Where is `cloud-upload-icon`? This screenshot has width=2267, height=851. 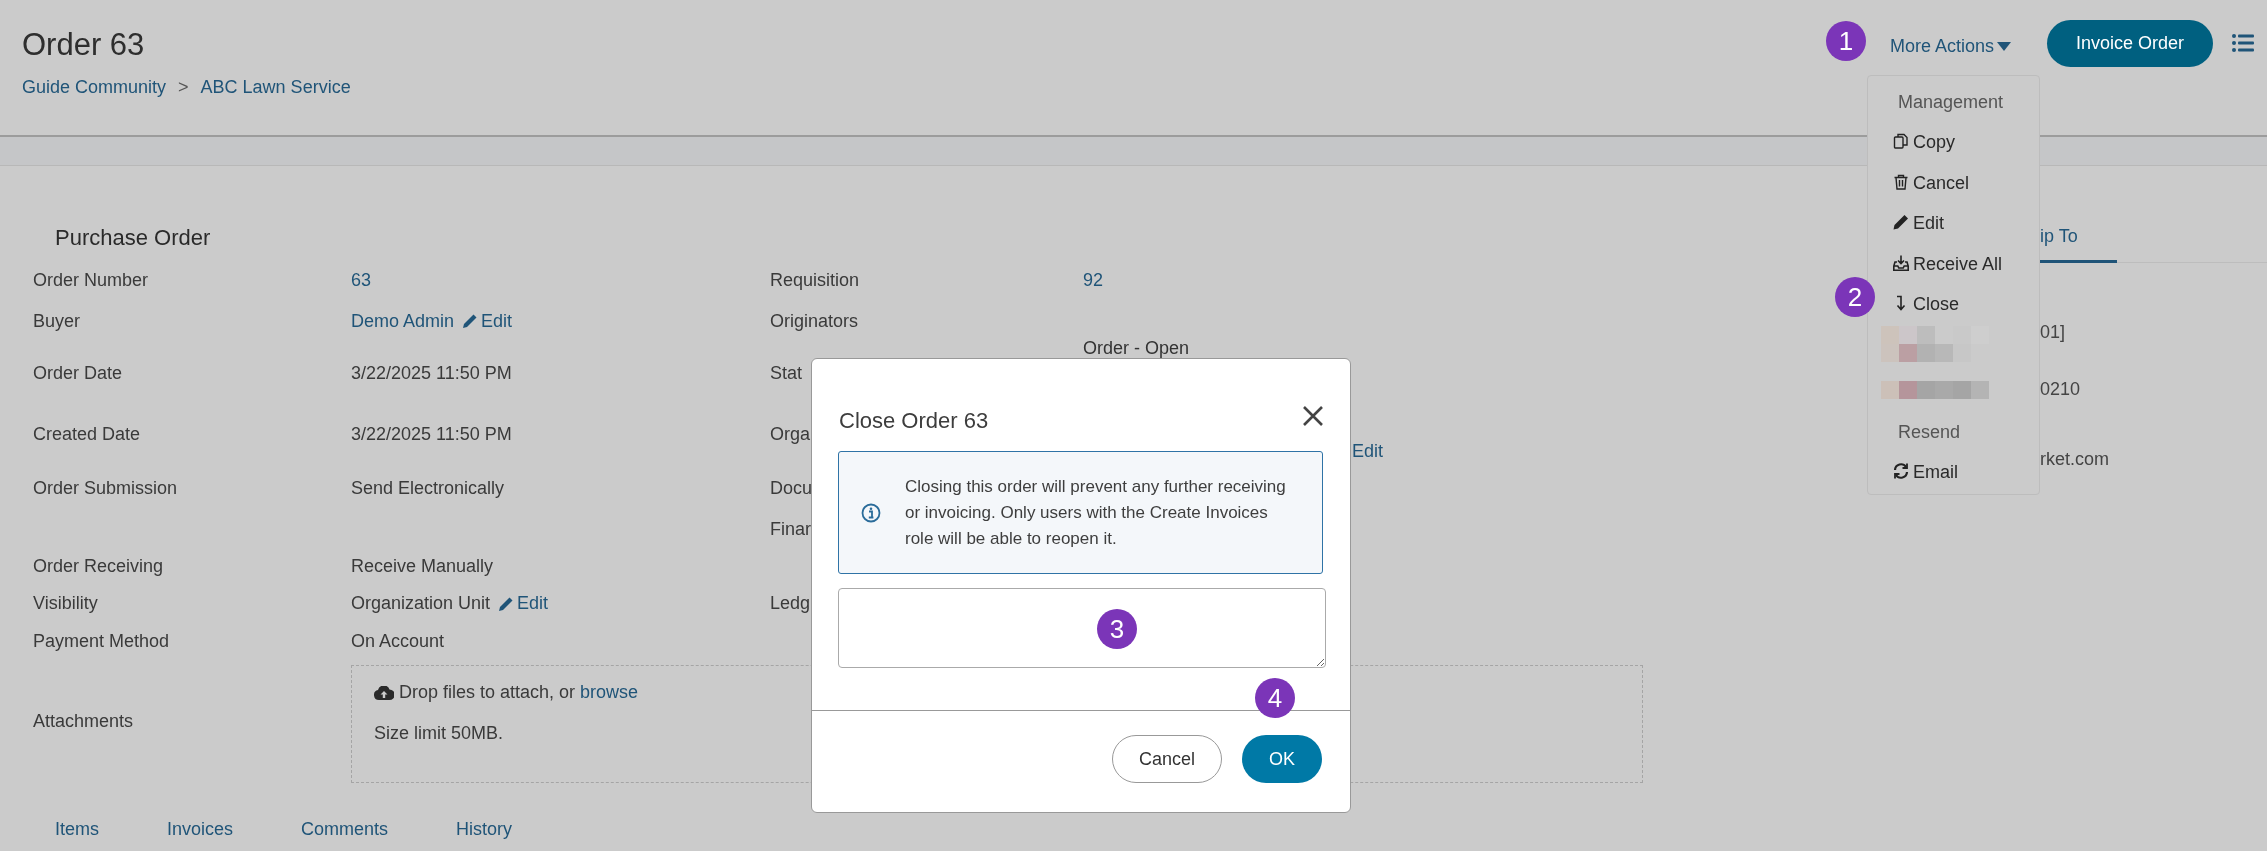
cloud-upload-icon is located at coordinates (384, 692).